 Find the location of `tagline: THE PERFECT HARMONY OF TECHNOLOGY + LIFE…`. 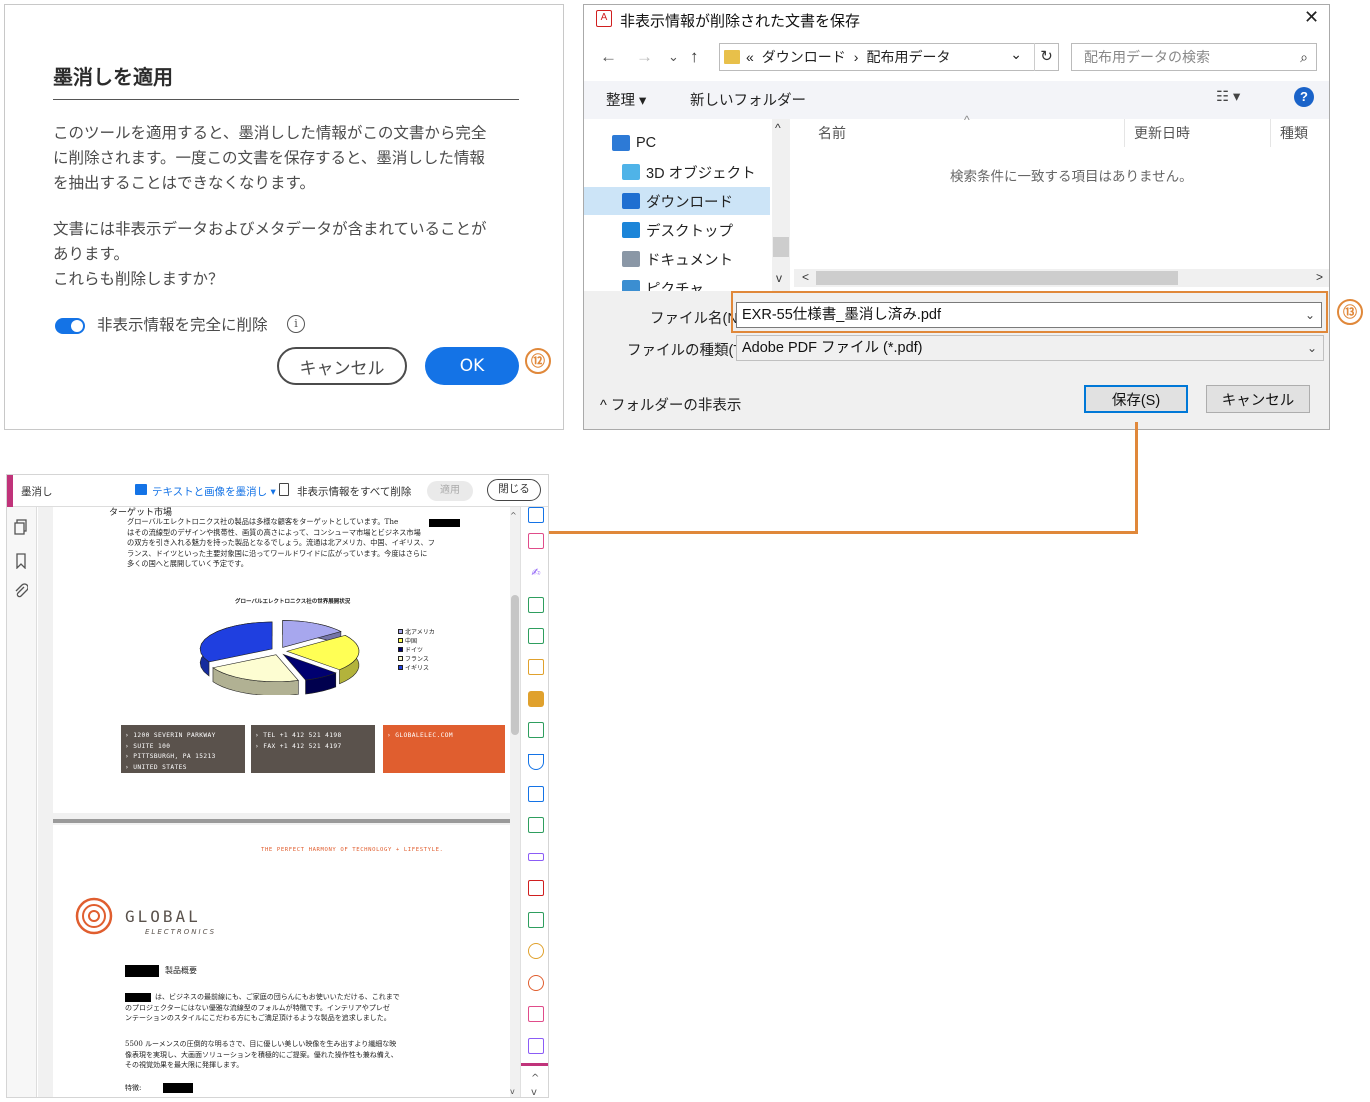

tagline: THE PERFECT HARMONY OF TECHNOLOGY + LIFE… is located at coordinates (352, 850).